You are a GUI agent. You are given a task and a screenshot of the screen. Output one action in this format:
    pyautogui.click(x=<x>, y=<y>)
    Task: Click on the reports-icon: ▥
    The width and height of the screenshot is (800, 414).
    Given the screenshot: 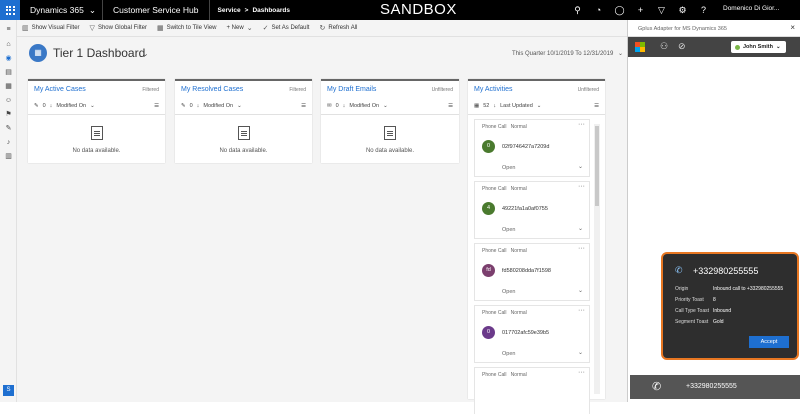 What is the action you would take?
    pyautogui.click(x=8, y=156)
    